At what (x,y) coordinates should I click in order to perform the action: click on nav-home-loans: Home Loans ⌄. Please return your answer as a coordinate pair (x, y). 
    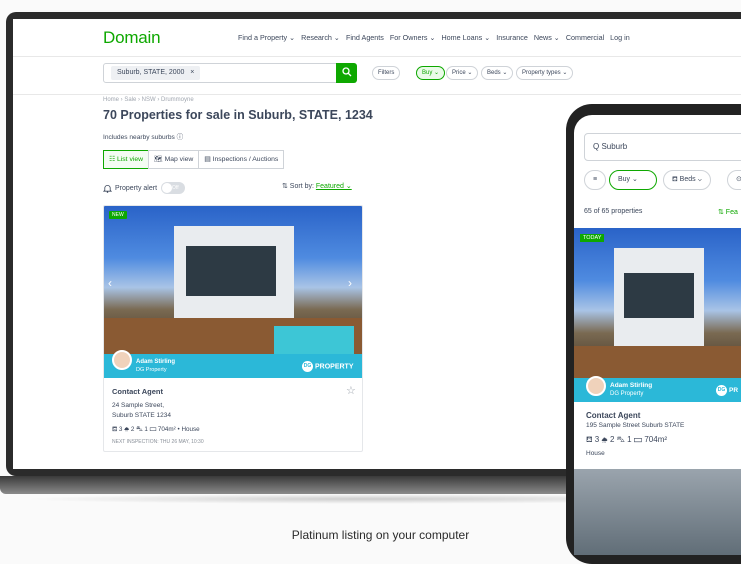
    Looking at the image, I should click on (465, 37).